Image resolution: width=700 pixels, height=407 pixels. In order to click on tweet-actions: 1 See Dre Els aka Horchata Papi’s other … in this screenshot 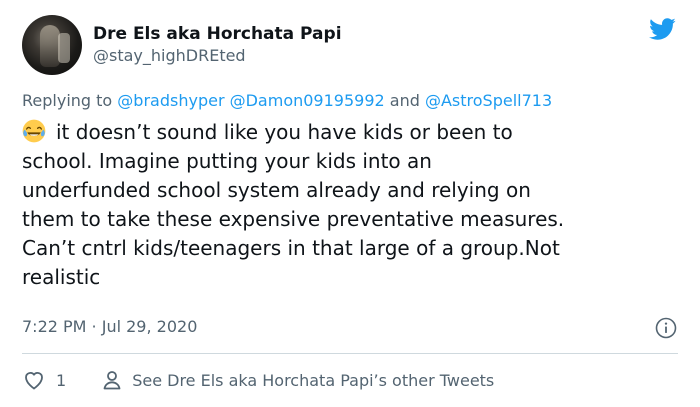, I will do `click(258, 380)`.